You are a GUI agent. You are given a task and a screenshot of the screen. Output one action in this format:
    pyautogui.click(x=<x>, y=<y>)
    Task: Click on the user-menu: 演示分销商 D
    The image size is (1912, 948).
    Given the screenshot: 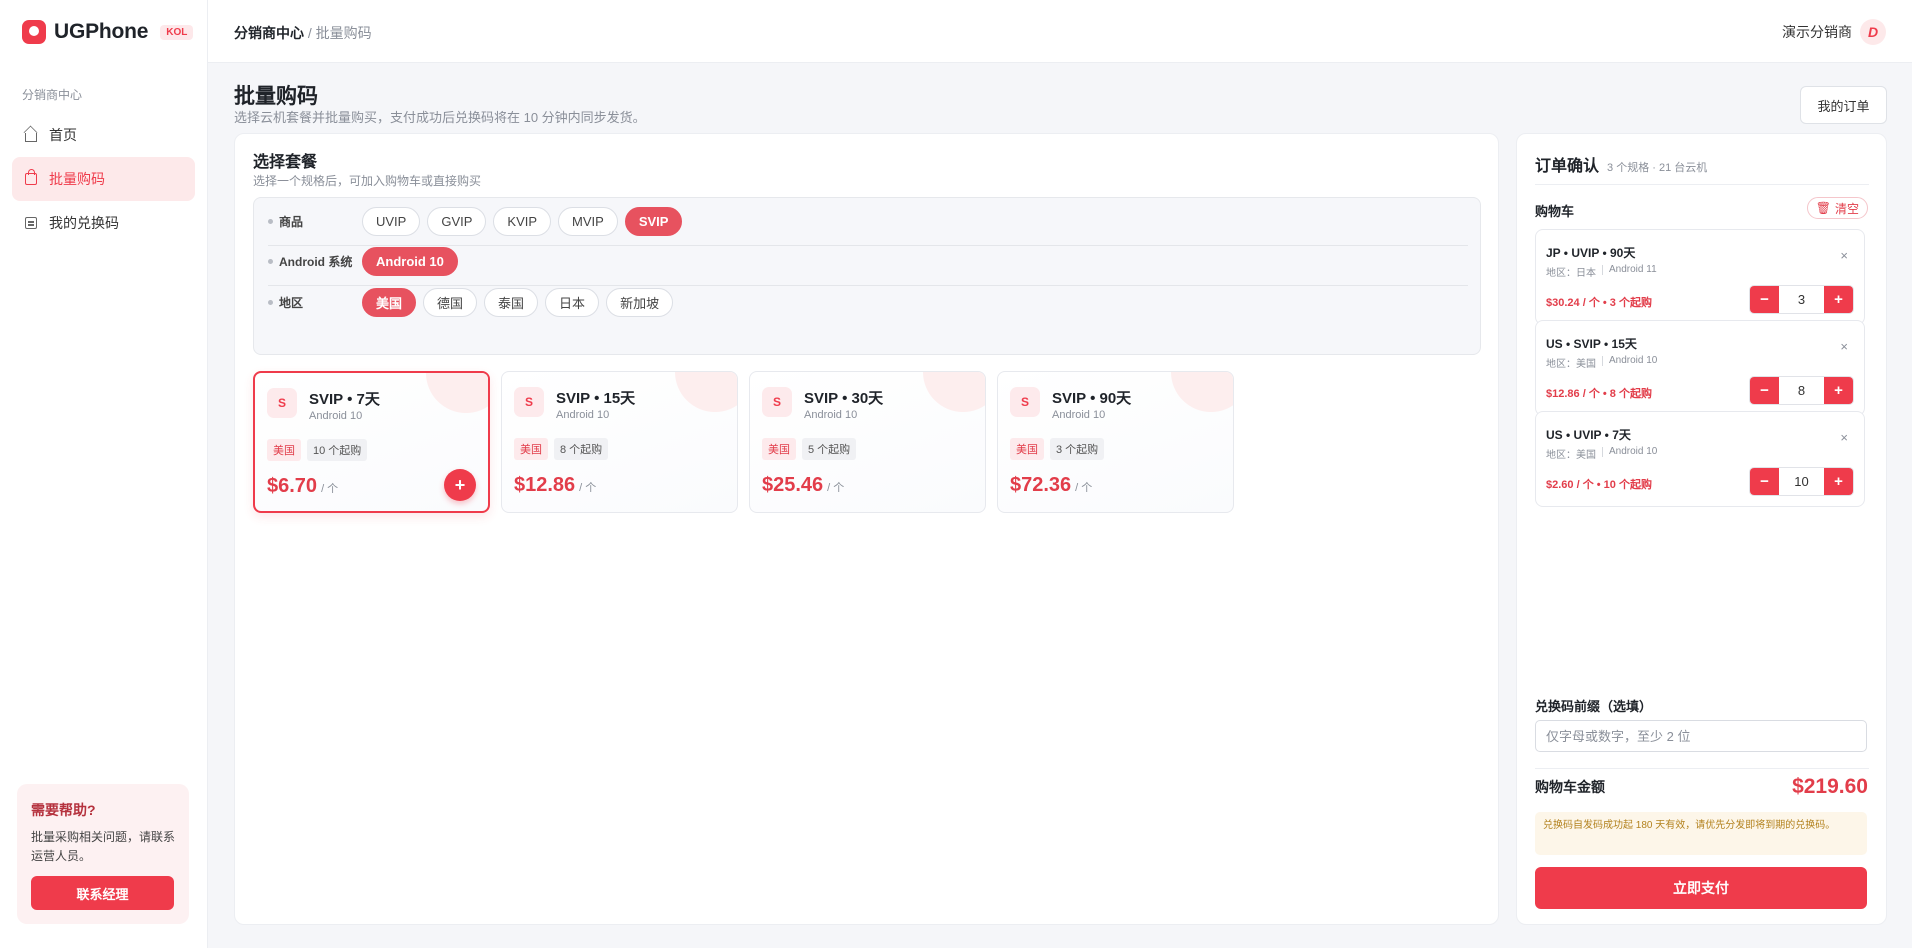 What is the action you would take?
    pyautogui.click(x=1834, y=32)
    